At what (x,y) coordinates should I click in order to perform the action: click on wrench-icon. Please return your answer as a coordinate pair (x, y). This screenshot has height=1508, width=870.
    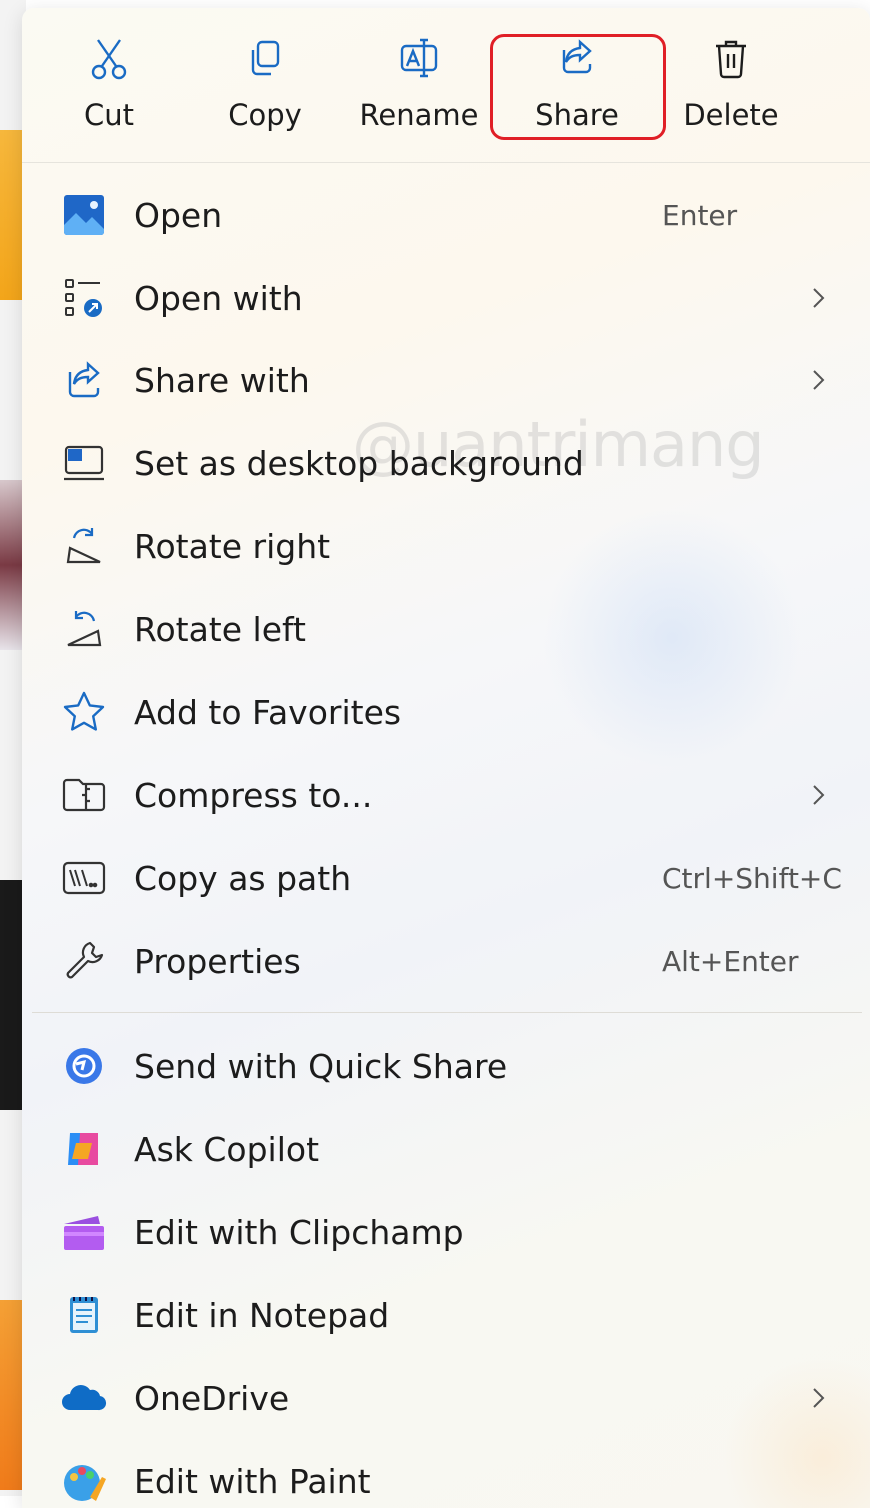
    Looking at the image, I should click on (84, 961).